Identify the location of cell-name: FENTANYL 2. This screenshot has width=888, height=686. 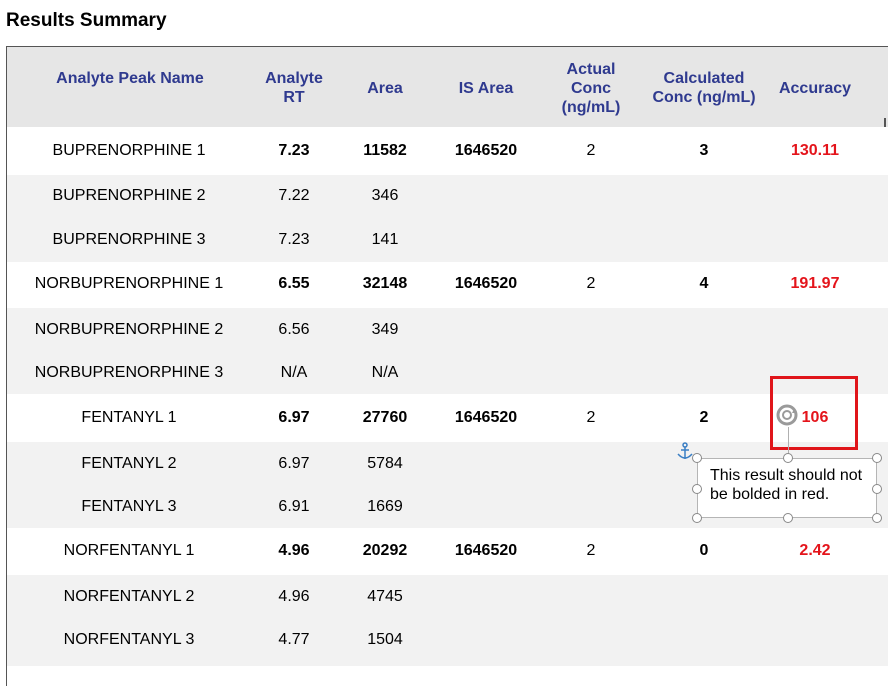
(129, 463).